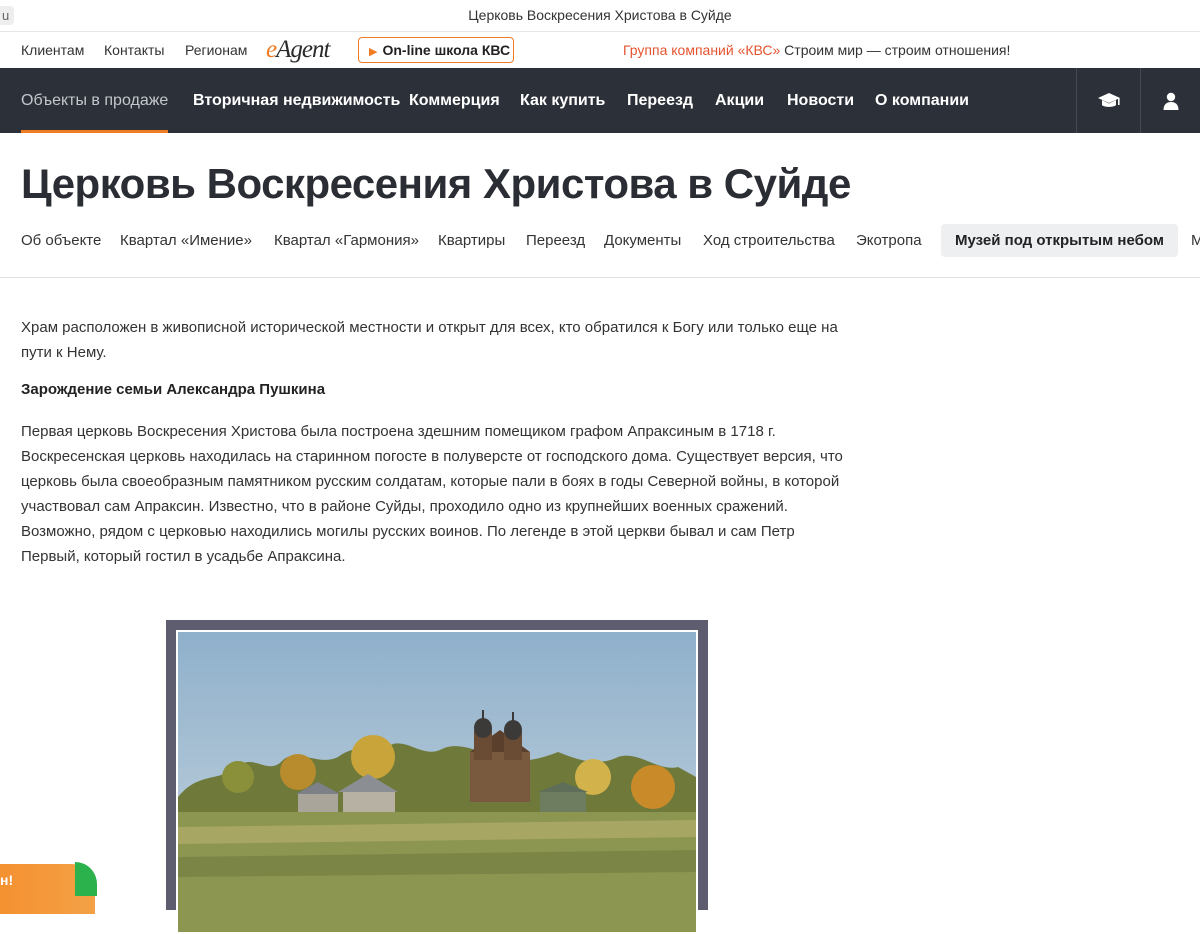 The width and height of the screenshot is (1200, 934). I want to click on topbar-link-regions: Регионам, so click(216, 50).